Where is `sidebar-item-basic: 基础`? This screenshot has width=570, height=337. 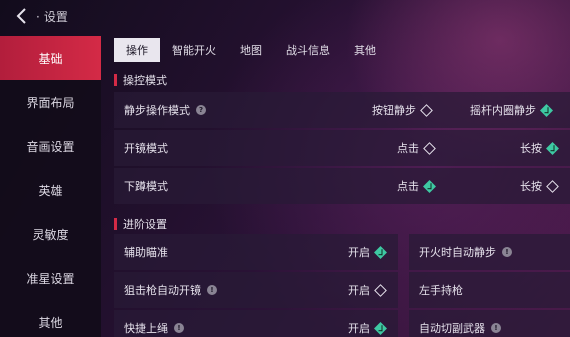
sidebar-item-basic: 基础 is located at coordinates (50, 58).